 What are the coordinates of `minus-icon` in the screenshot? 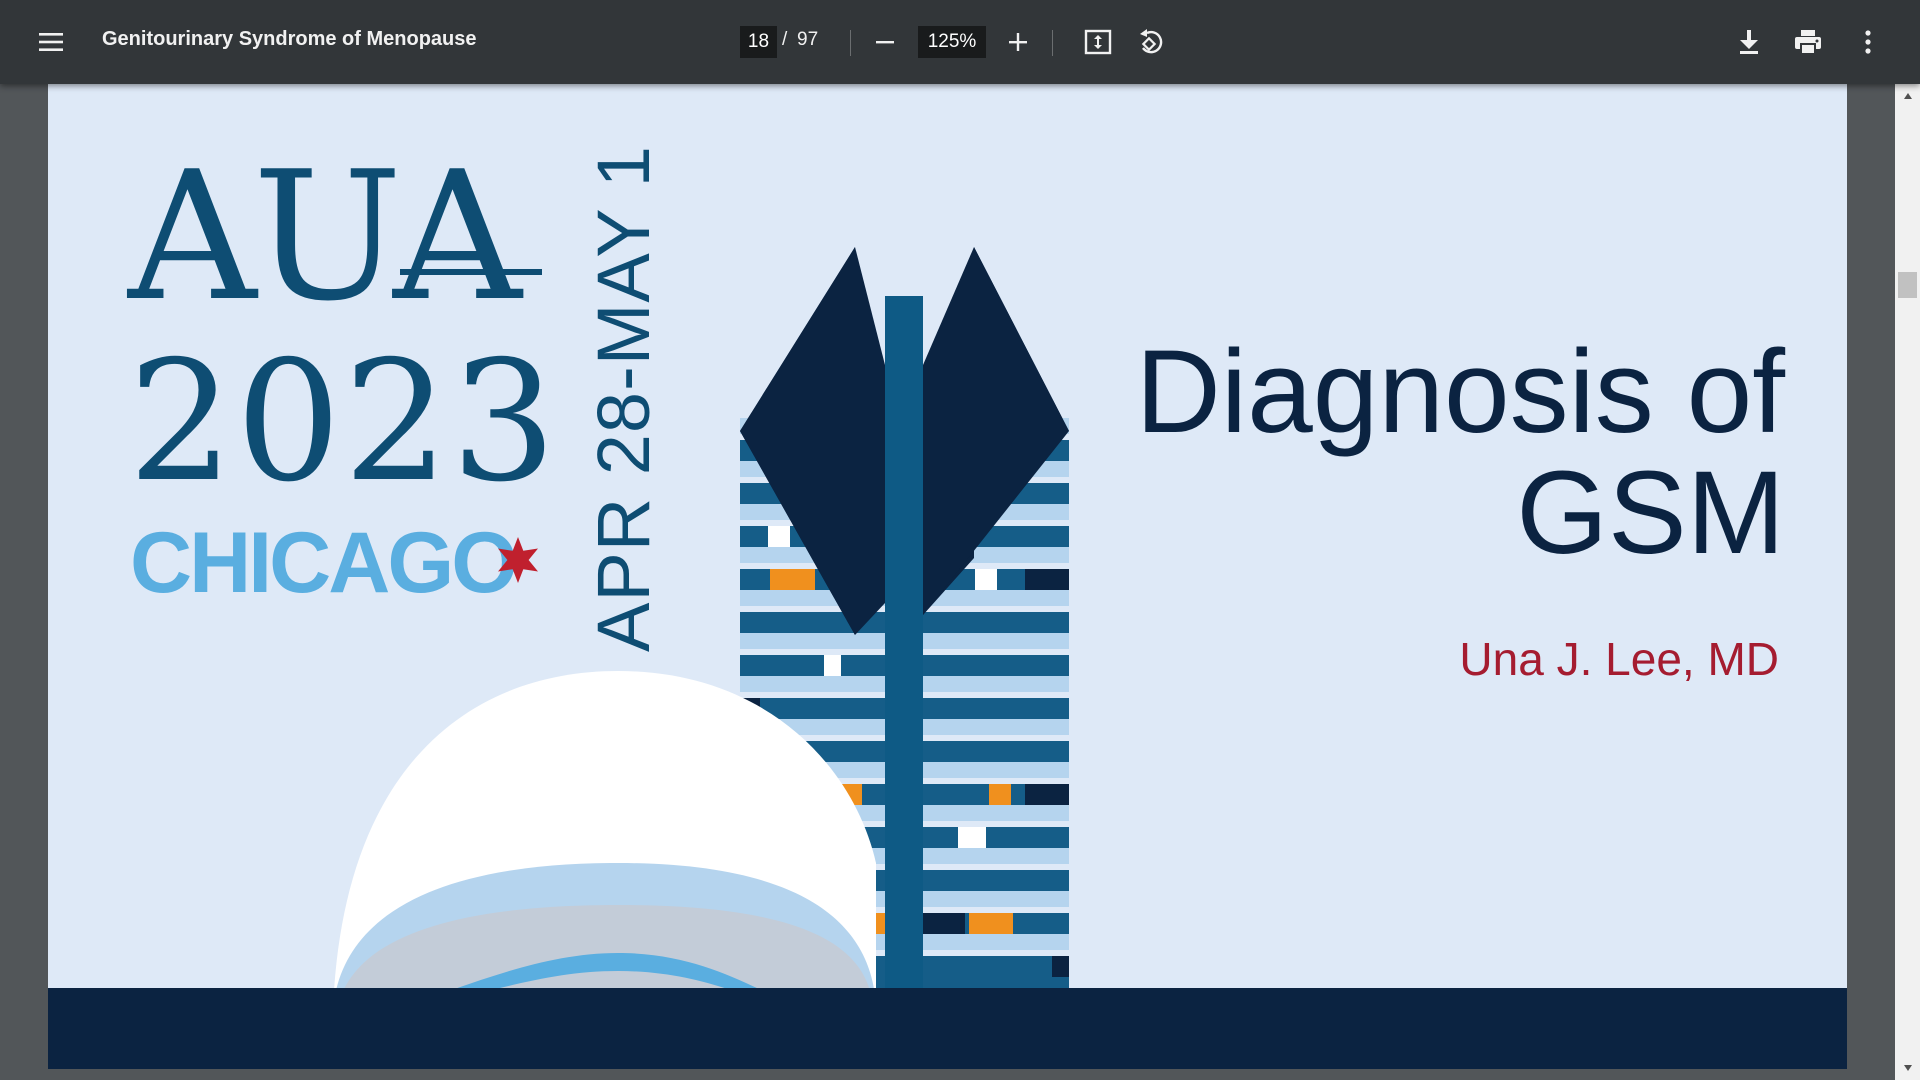 It's located at (885, 42).